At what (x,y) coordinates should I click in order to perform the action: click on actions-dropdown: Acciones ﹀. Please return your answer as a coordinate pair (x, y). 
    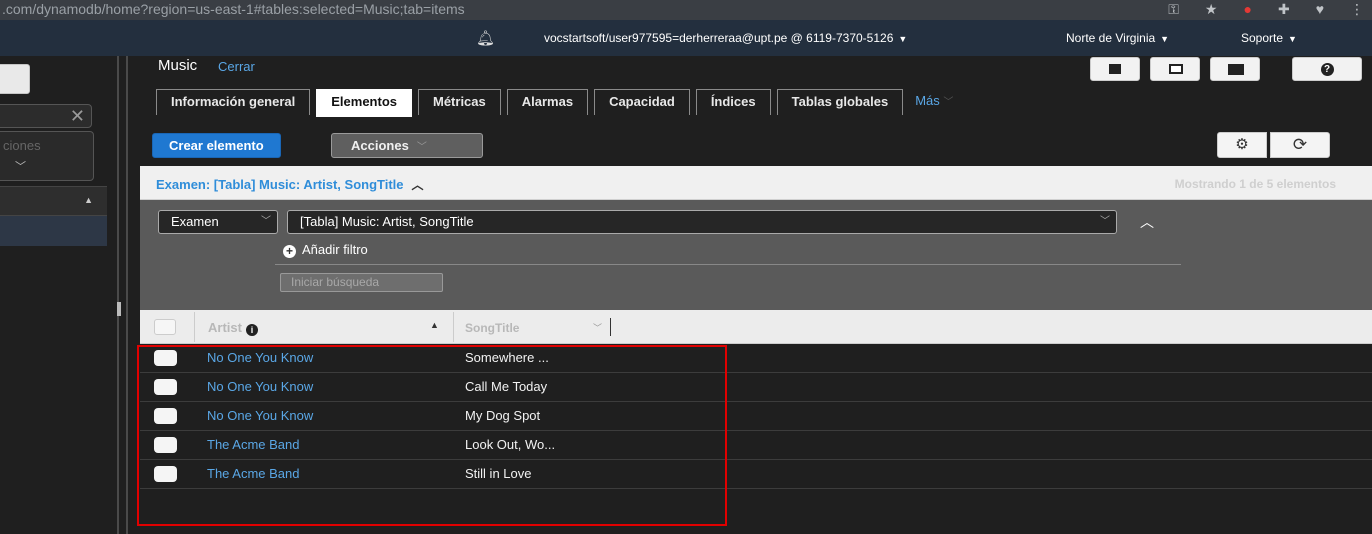
    Looking at the image, I should click on (407, 145).